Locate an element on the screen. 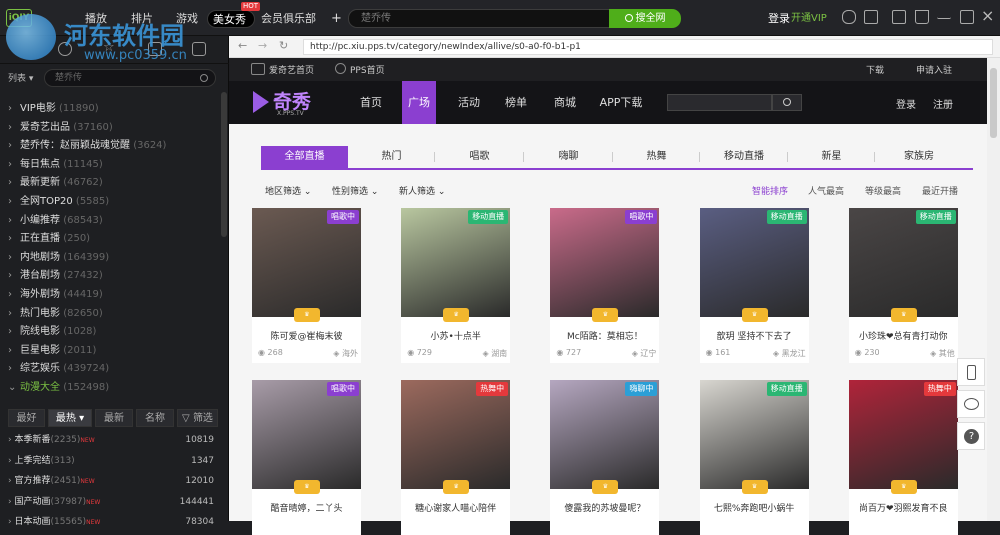 This screenshot has height=535, width=1000. streamer-card: 热舞中 ♛ 尚百万❤羽熙发育不良 is located at coordinates (903, 457).